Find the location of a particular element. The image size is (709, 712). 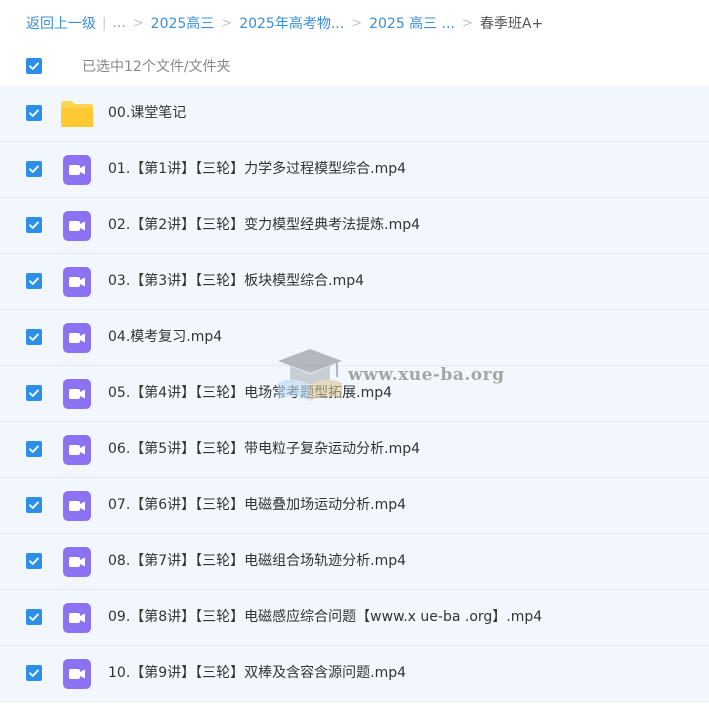

file-name: 01.【第1讲】【三轮】力学多过程模型综合.mp4 is located at coordinates (257, 169).